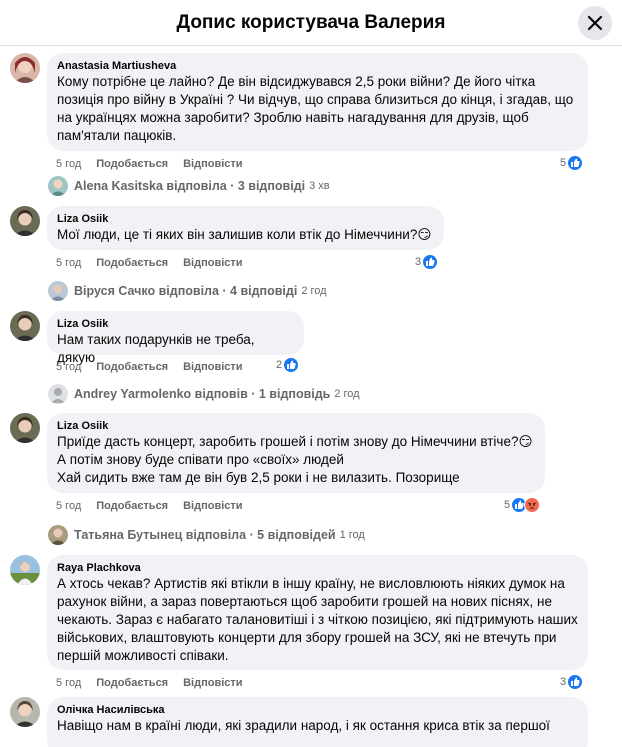  I want to click on close-icon, so click(595, 23).